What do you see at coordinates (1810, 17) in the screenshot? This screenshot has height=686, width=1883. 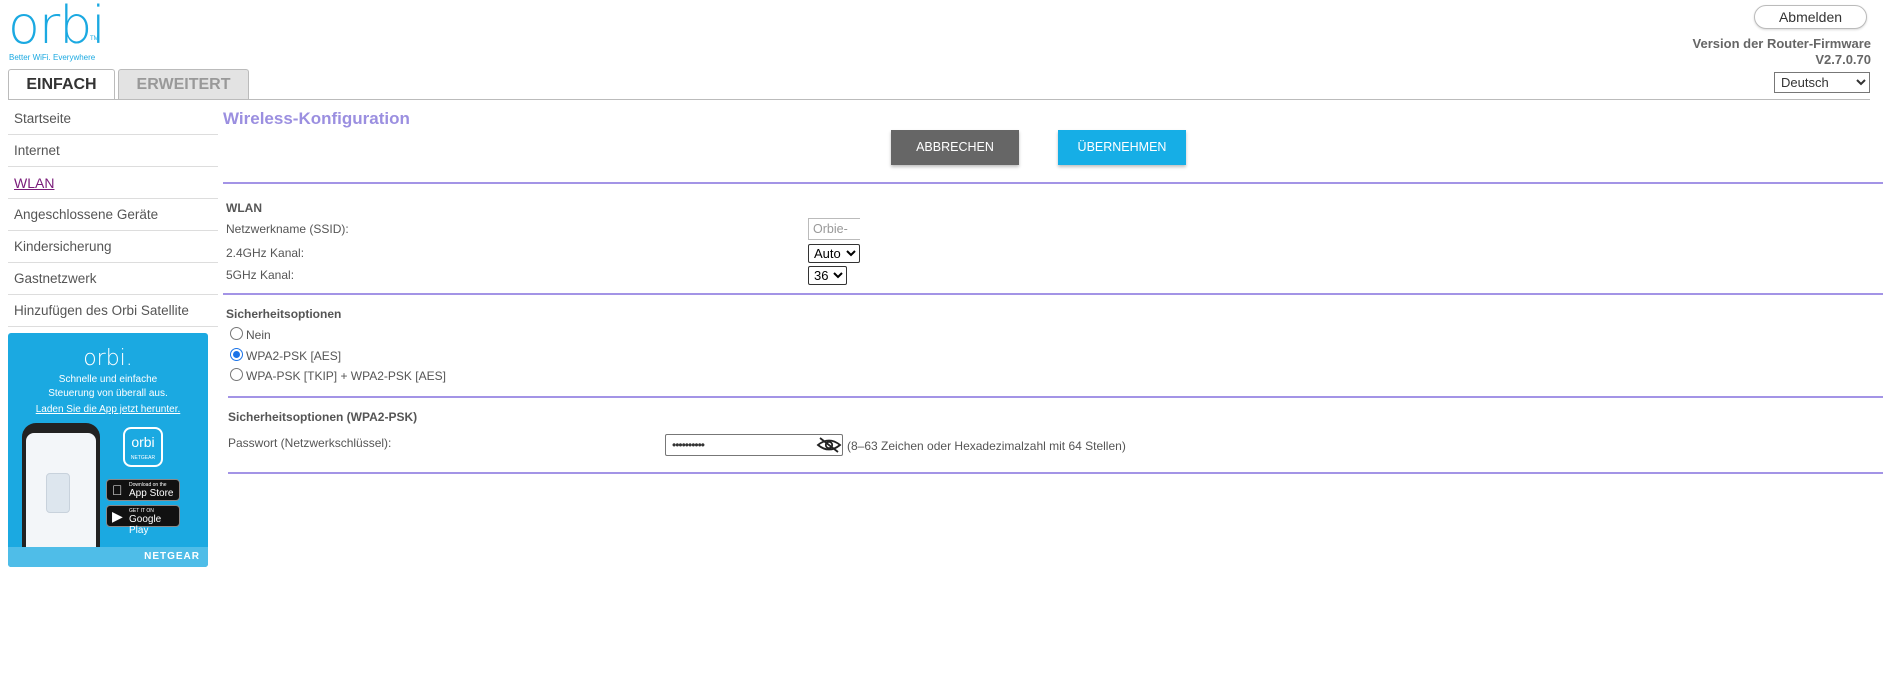 I see `logout-button: Abmelden` at bounding box center [1810, 17].